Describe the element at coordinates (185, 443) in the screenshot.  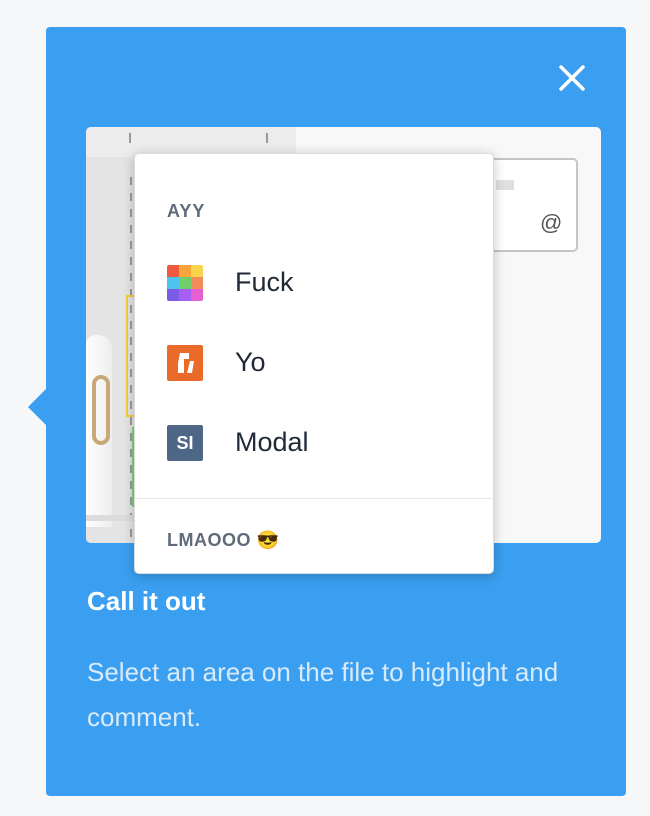
I see `si-app-icon: SI` at that location.